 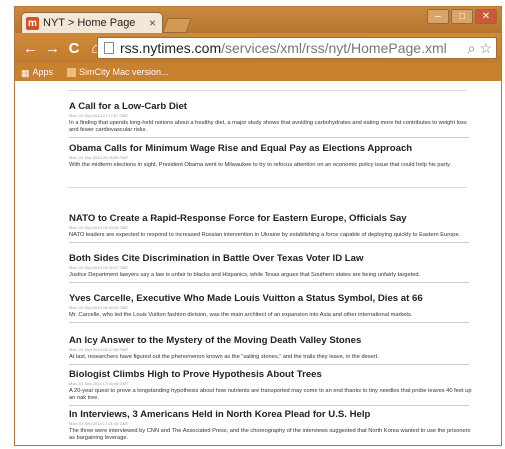 I want to click on bookmark-page-icon, so click(x=72, y=72).